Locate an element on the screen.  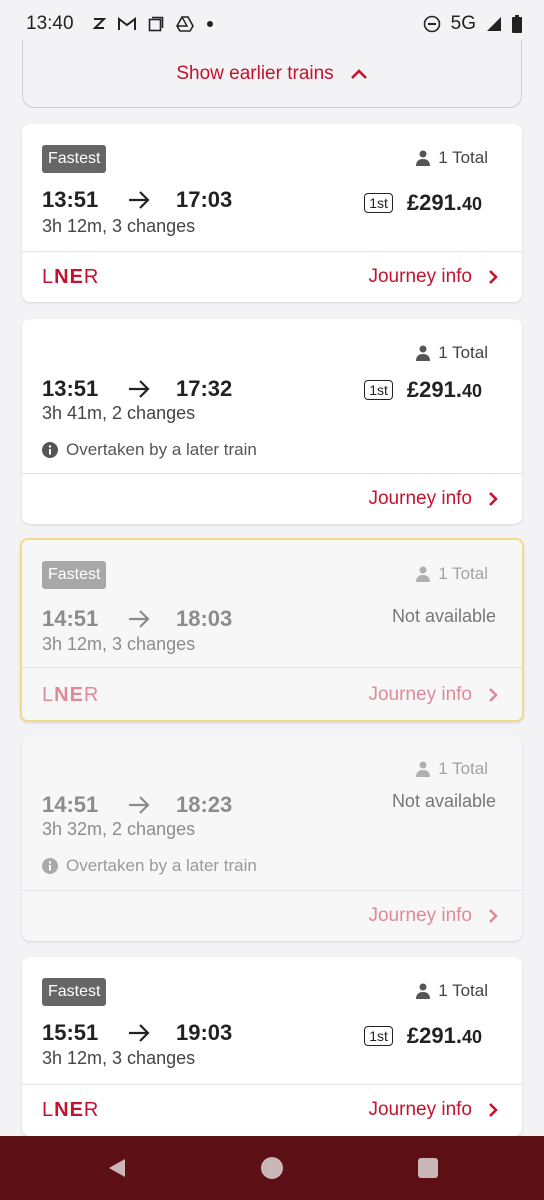
recents-icon is located at coordinates (428, 1168).